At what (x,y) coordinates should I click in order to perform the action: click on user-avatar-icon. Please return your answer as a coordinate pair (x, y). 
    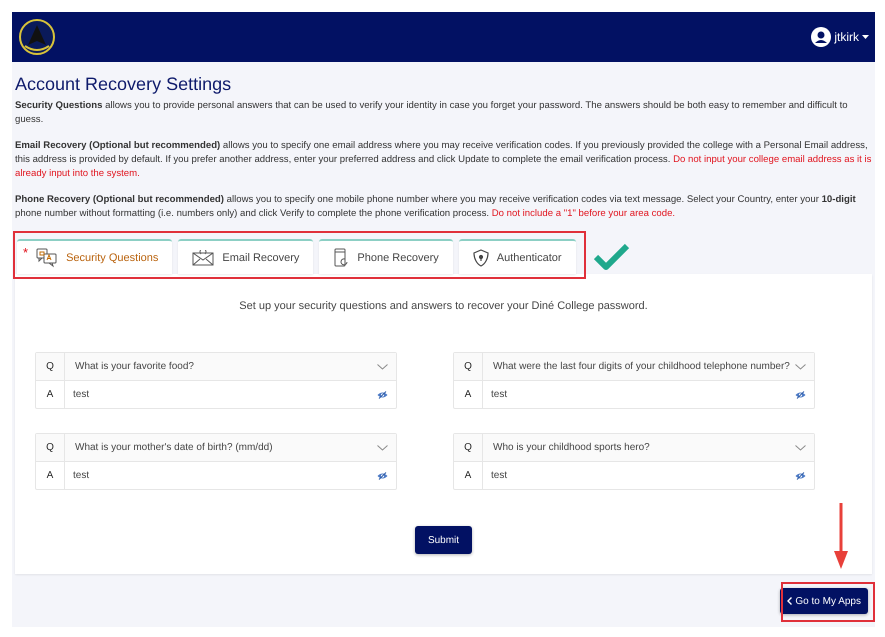
    Looking at the image, I should click on (821, 37).